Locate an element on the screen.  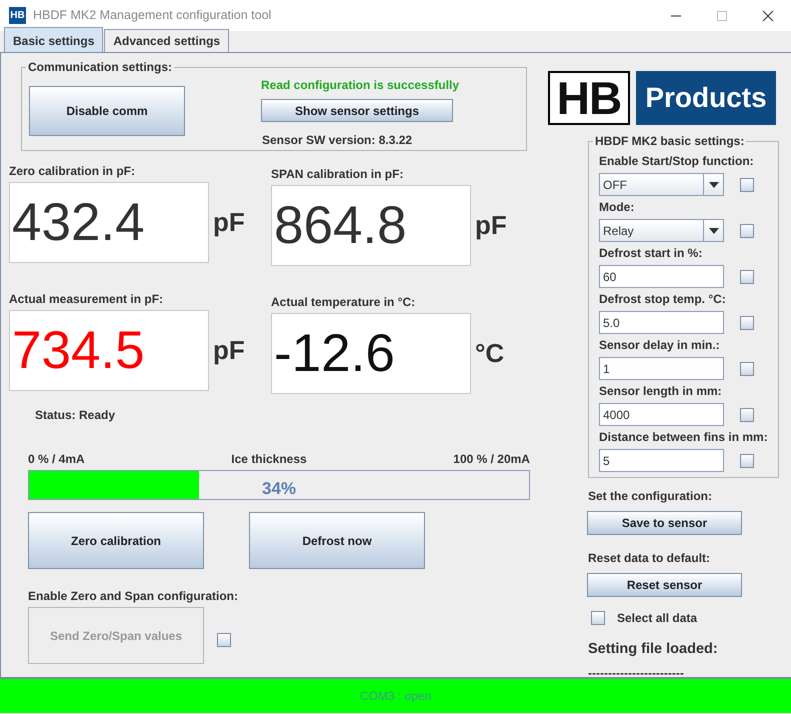
reset-button: Reset sensor is located at coordinates (664, 585).